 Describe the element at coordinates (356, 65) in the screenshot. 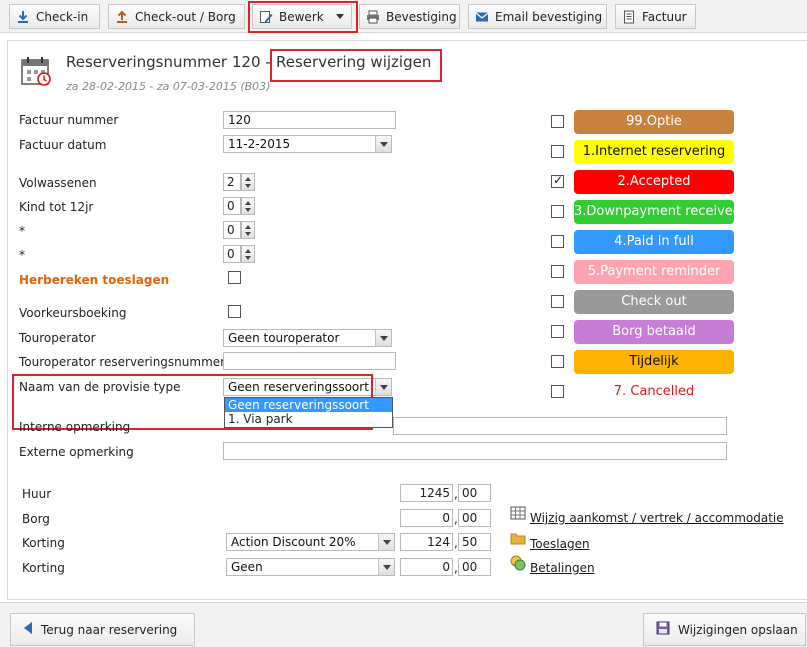

I see `highlight-title` at that location.